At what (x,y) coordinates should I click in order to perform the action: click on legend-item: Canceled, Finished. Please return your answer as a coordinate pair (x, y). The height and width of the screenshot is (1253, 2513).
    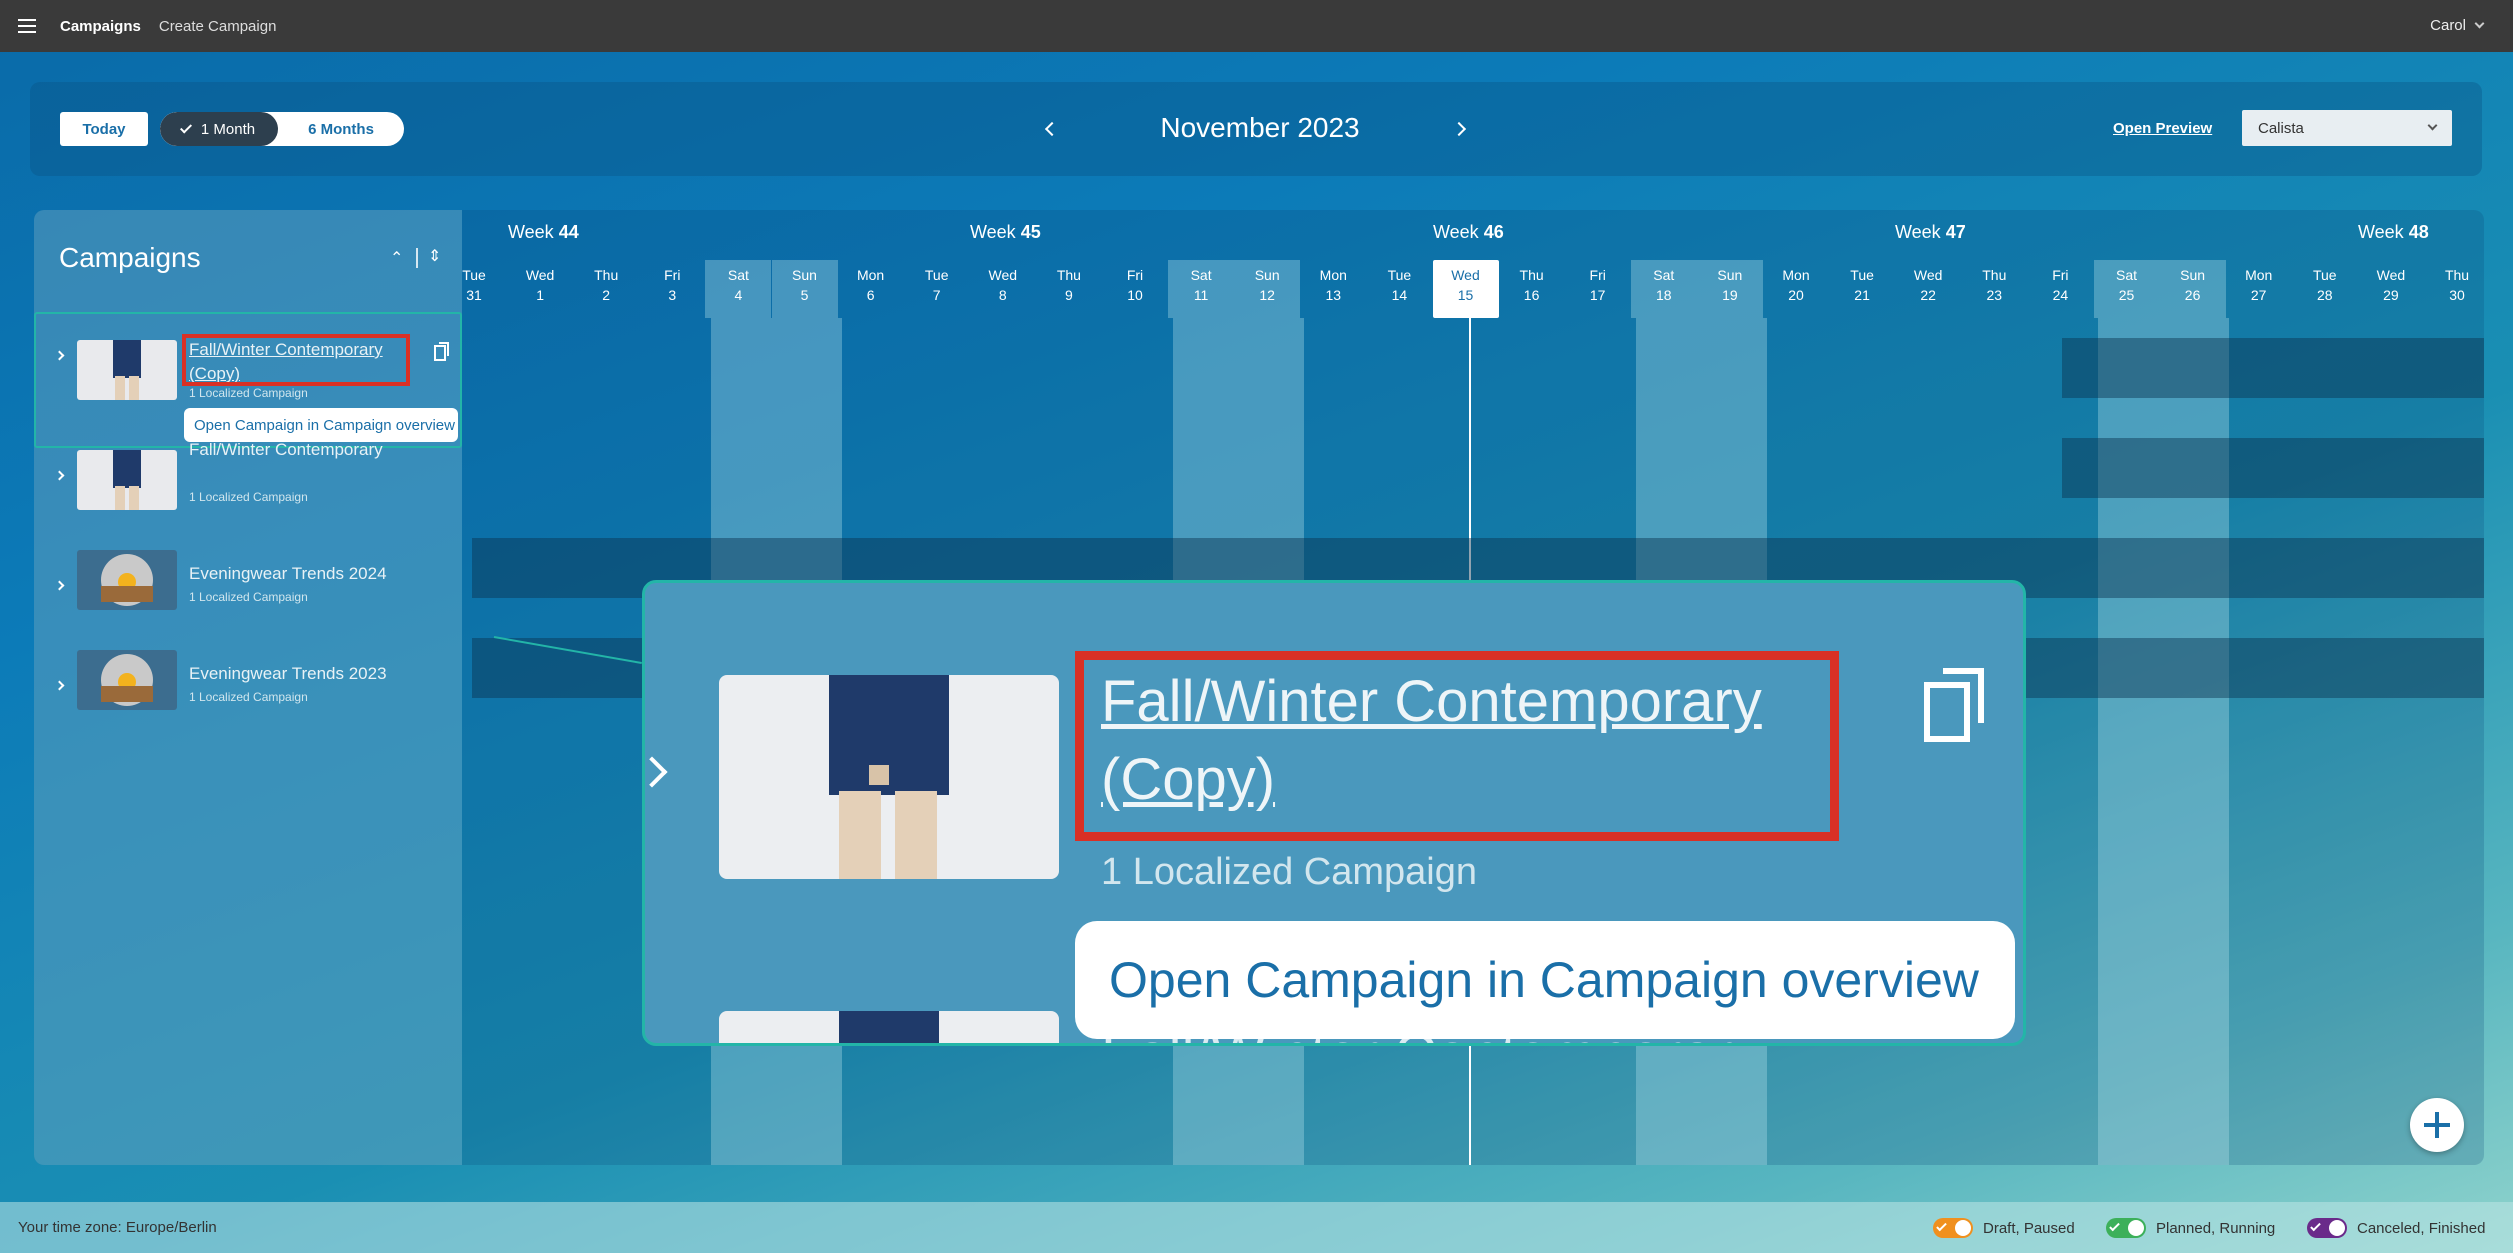
    Looking at the image, I should click on (2396, 1228).